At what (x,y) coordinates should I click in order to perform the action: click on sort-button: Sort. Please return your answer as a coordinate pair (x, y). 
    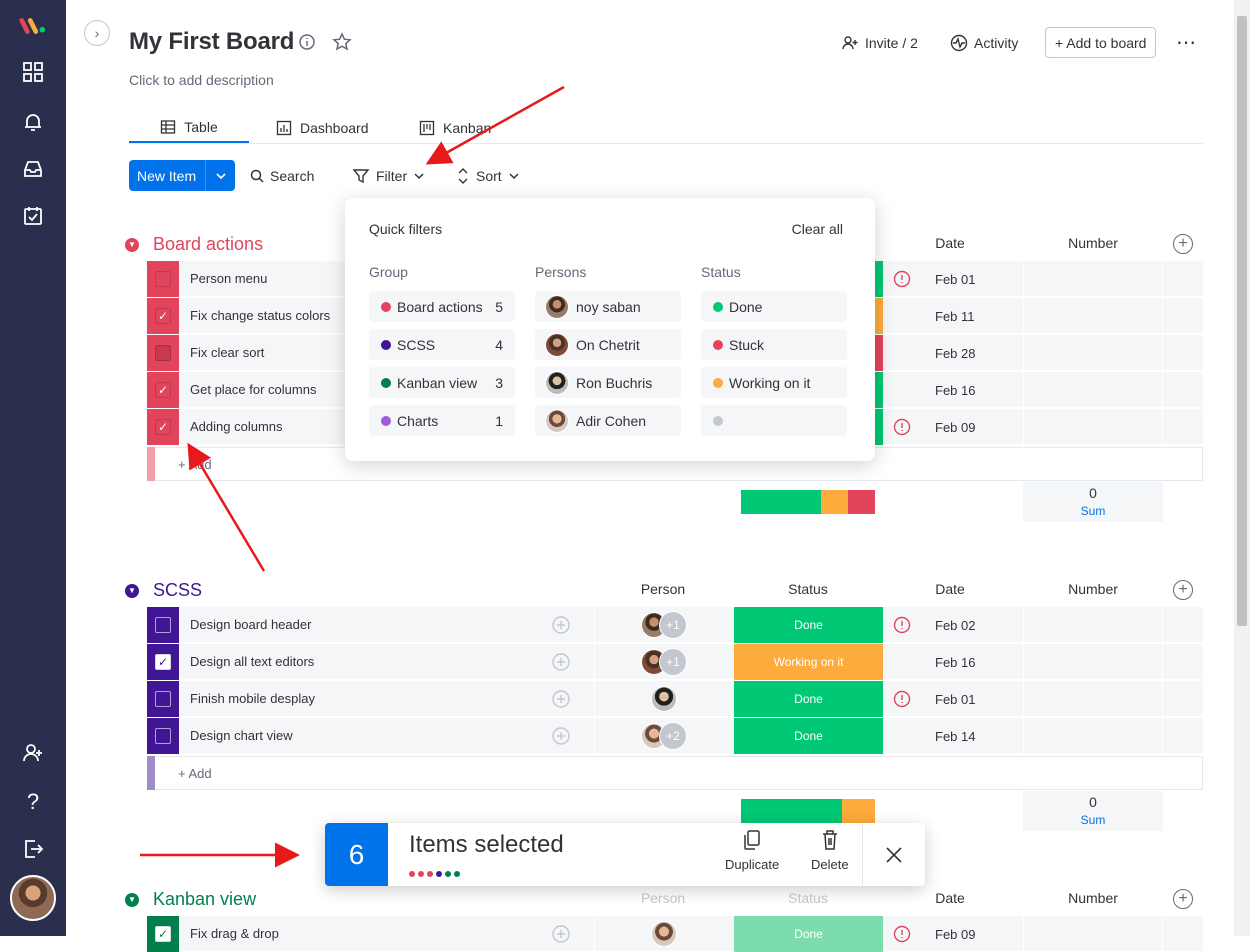
    Looking at the image, I should click on (488, 176).